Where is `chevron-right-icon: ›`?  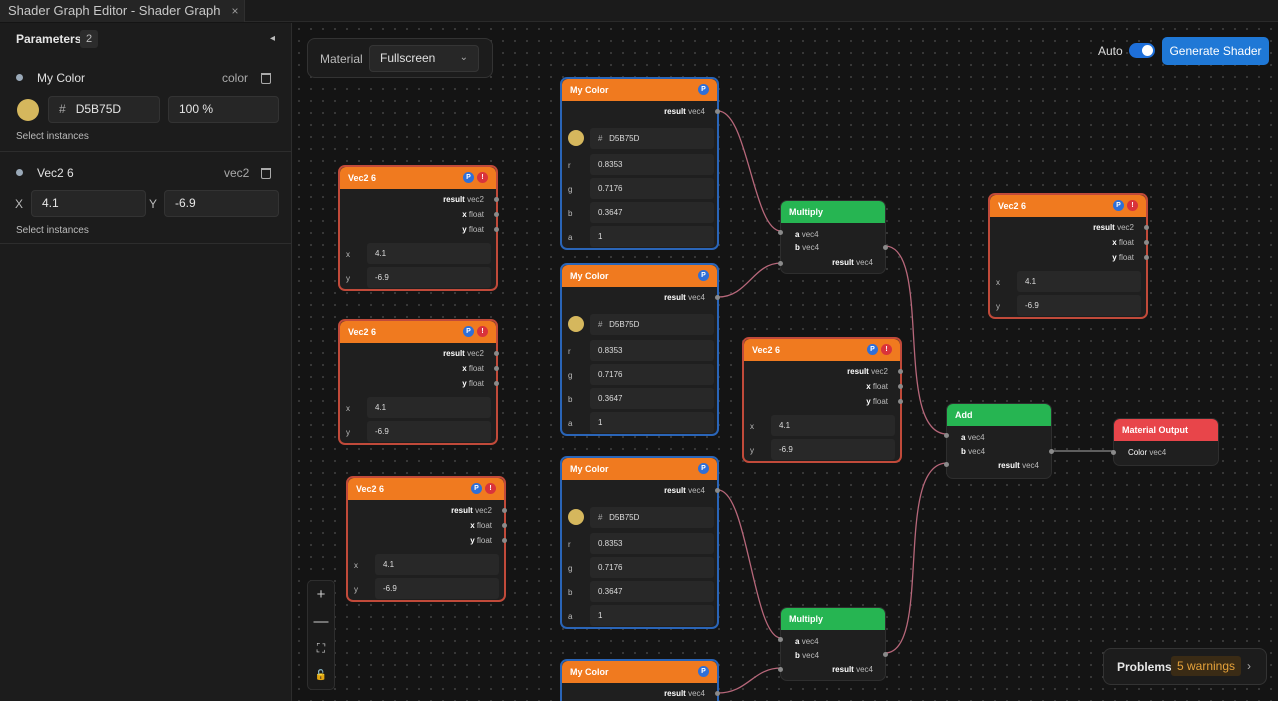 chevron-right-icon: › is located at coordinates (1249, 666).